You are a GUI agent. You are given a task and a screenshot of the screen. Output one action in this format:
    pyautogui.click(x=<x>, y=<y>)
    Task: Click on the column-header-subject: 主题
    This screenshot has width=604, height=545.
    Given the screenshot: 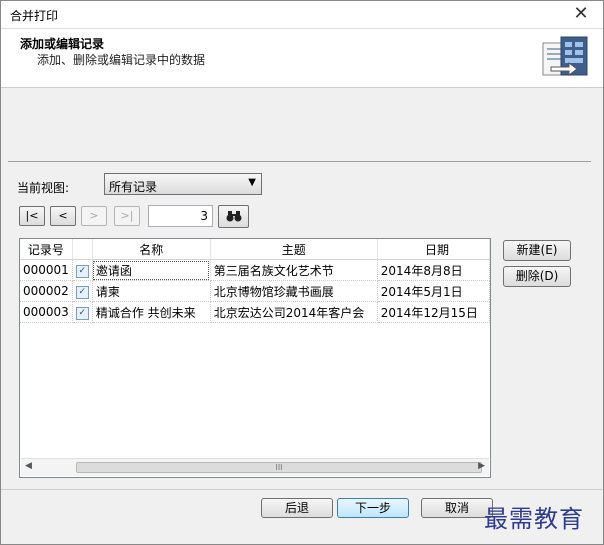 What is the action you would take?
    pyautogui.click(x=294, y=249)
    